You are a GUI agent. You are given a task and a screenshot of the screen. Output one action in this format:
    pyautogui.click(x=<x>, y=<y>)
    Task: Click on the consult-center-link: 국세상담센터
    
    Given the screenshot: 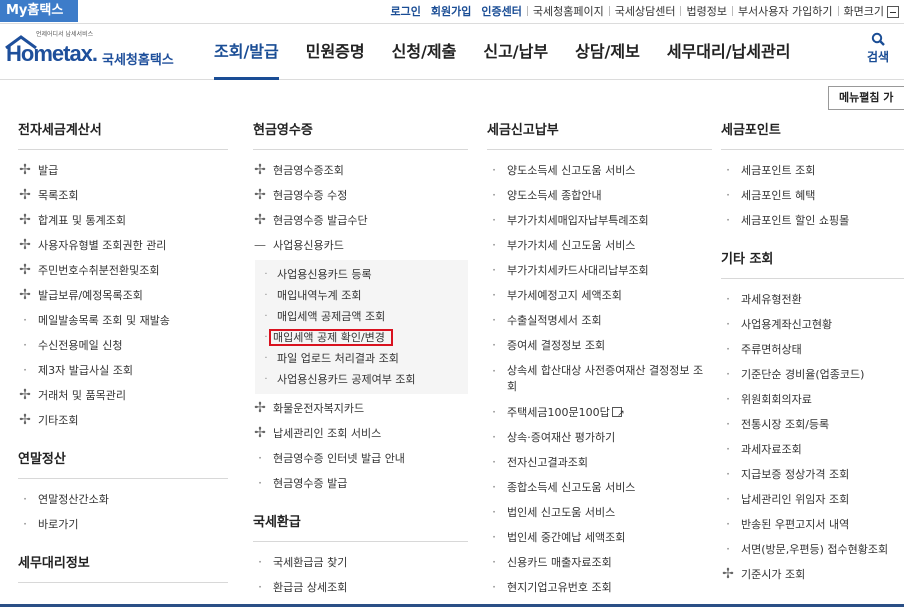 What is the action you would take?
    pyautogui.click(x=645, y=11)
    